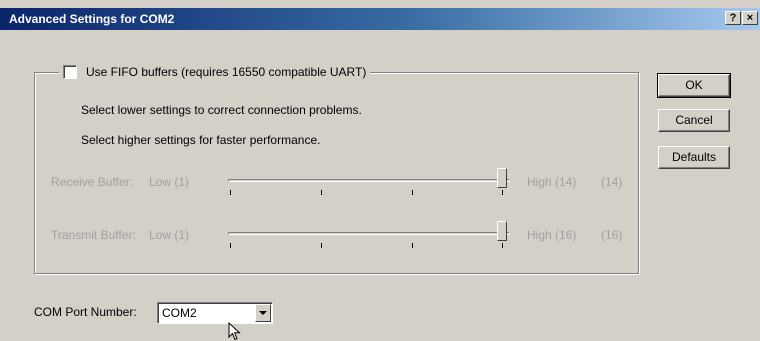 The height and width of the screenshot is (341, 760). I want to click on receive-buffer-track, so click(369, 180).